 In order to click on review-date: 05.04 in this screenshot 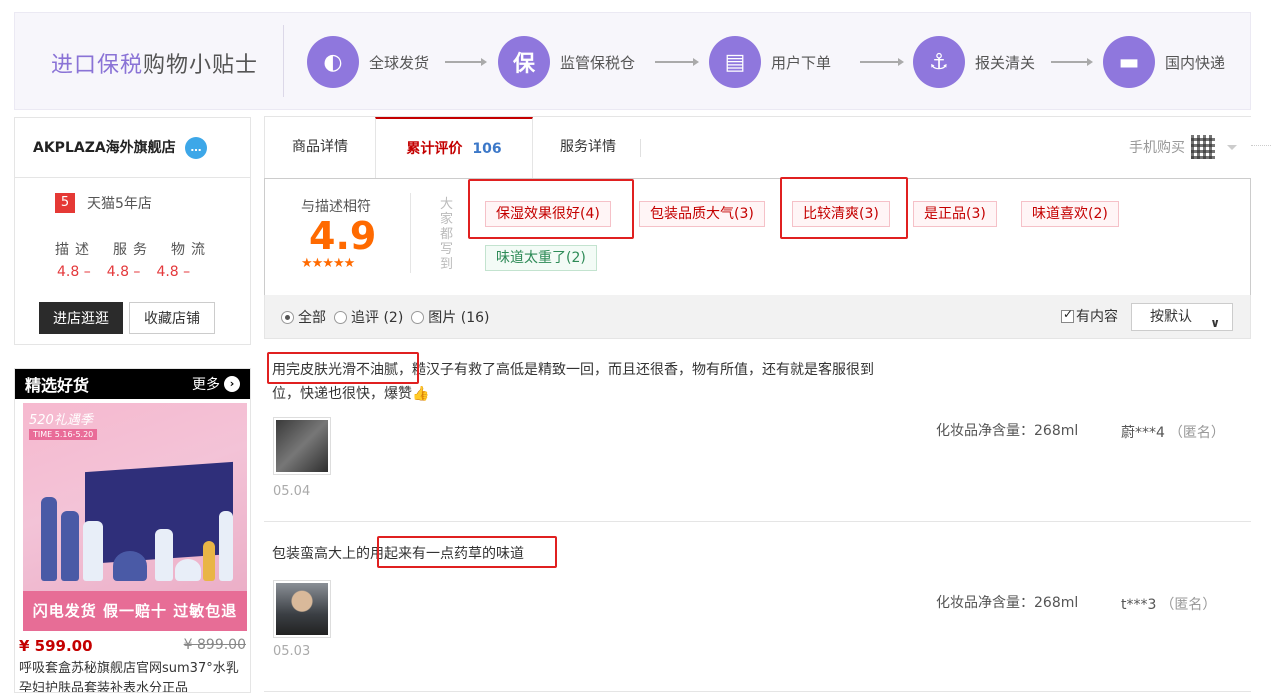, I will do `click(292, 491)`.